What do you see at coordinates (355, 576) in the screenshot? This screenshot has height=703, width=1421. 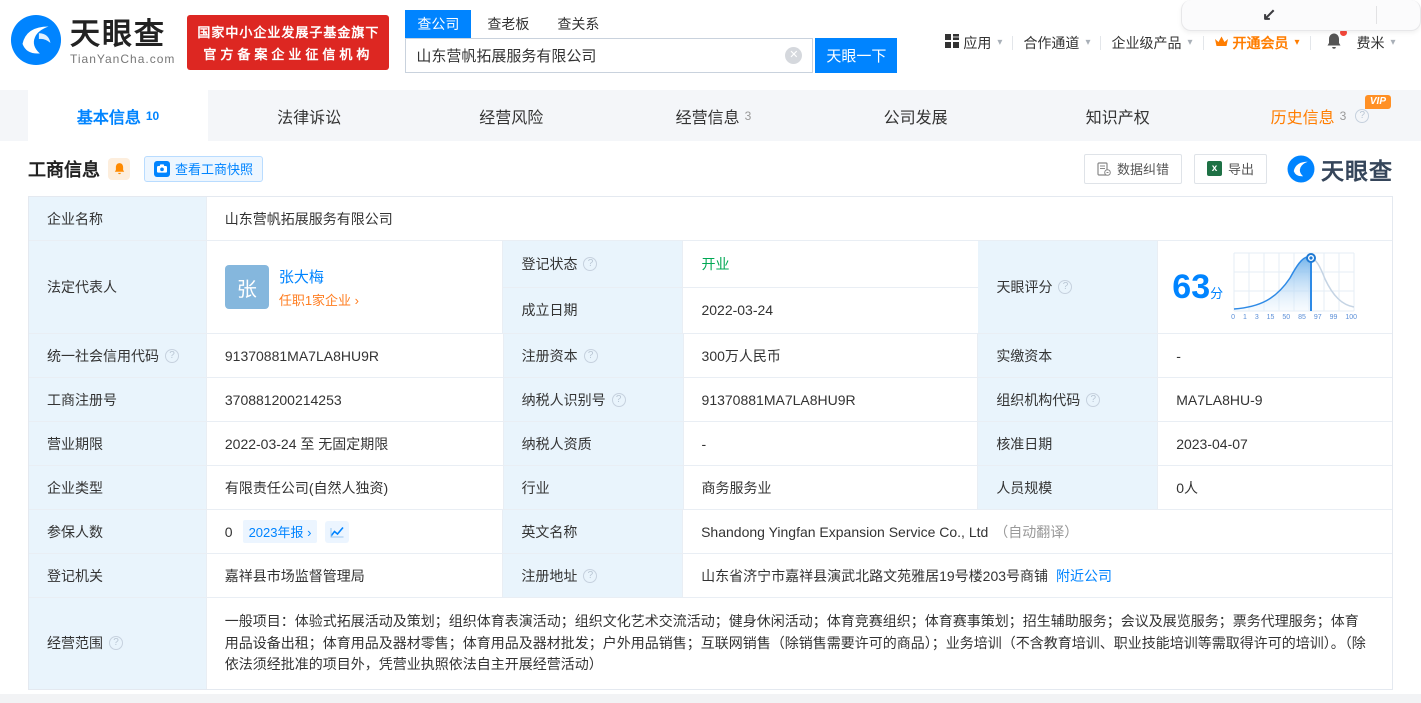 I see `reg-authority-value: 嘉祥县市场监督管理局` at bounding box center [355, 576].